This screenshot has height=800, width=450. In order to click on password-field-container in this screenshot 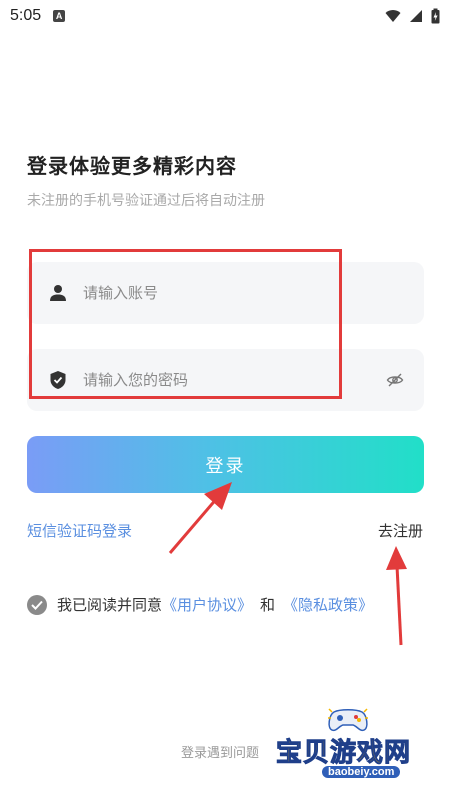, I will do `click(225, 380)`.